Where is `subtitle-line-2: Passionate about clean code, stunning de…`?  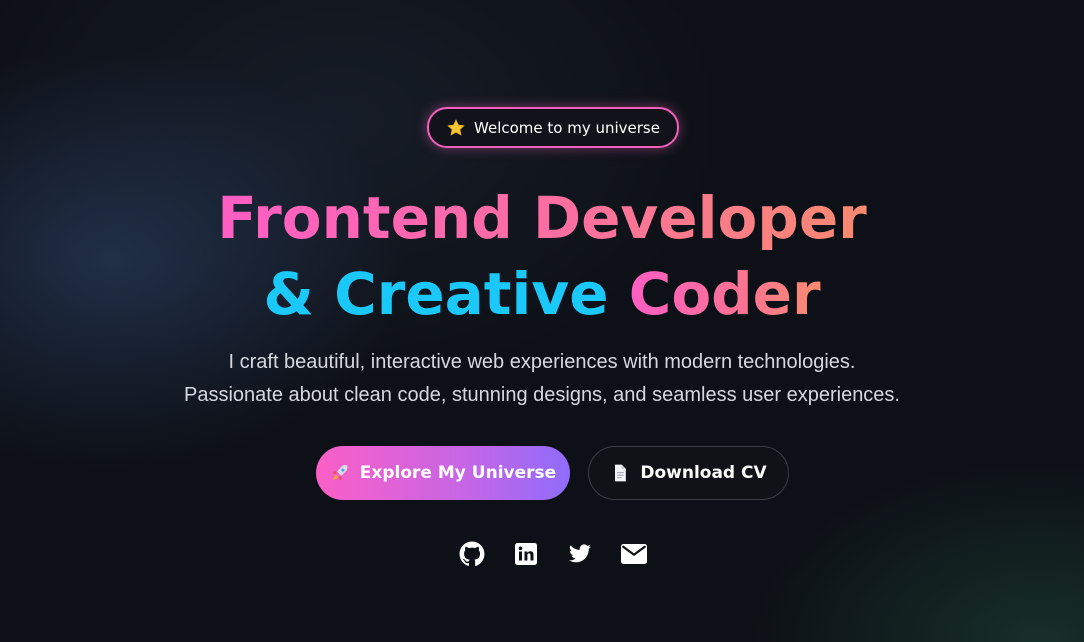
subtitle-line-2: Passionate about clean code, stunning de… is located at coordinates (541, 395).